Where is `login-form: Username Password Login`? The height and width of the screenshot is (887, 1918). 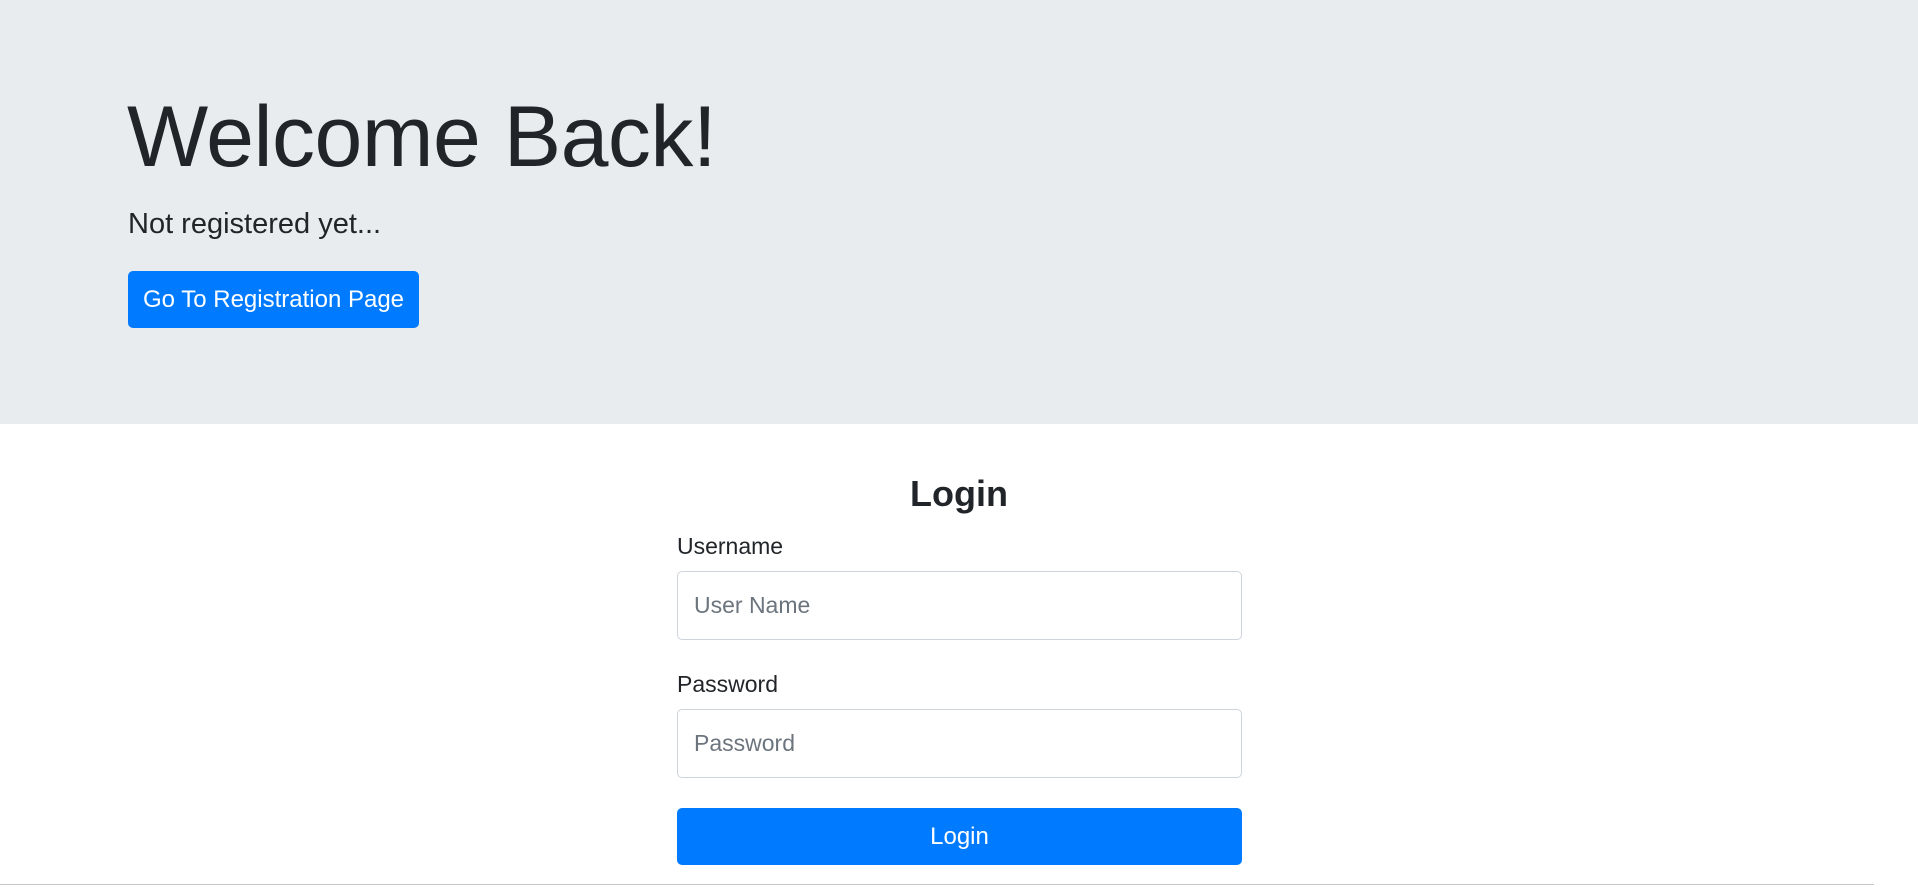 login-form: Username Password Login is located at coordinates (959, 698).